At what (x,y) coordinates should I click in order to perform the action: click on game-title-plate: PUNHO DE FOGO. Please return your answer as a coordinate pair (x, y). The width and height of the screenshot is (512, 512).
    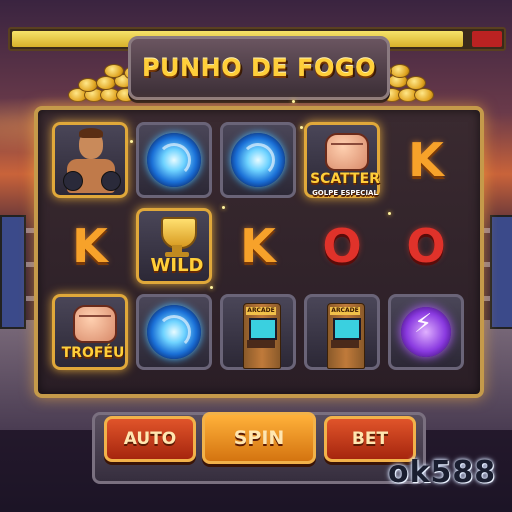
    Looking at the image, I should click on (259, 68).